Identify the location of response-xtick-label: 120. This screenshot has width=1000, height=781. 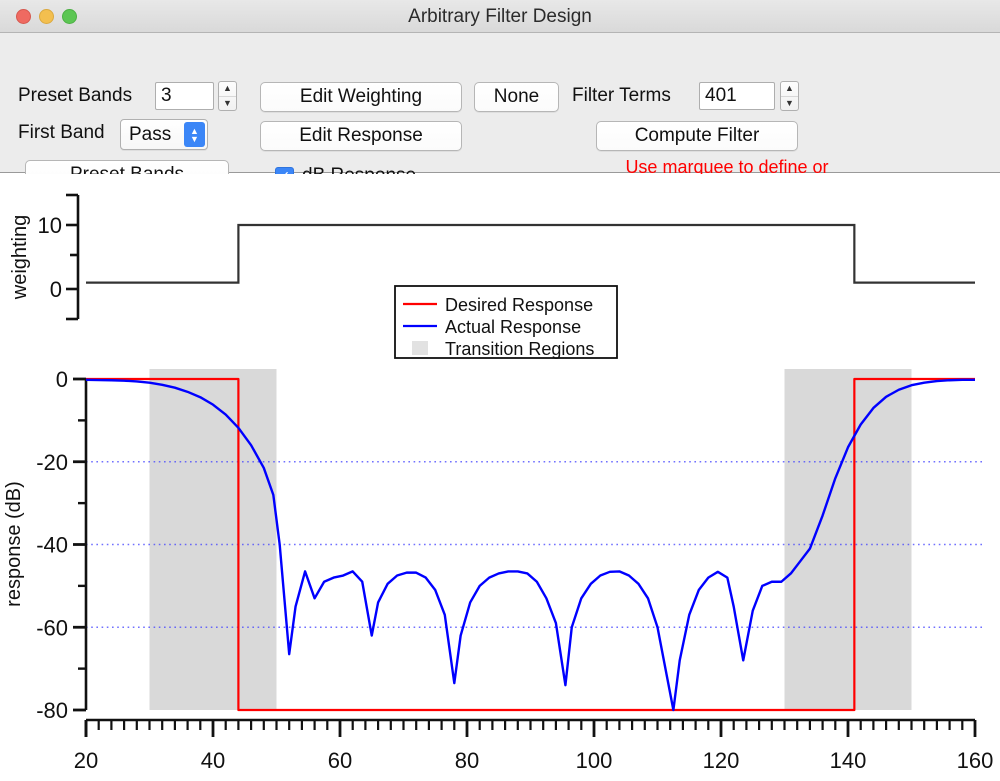
(721, 760).